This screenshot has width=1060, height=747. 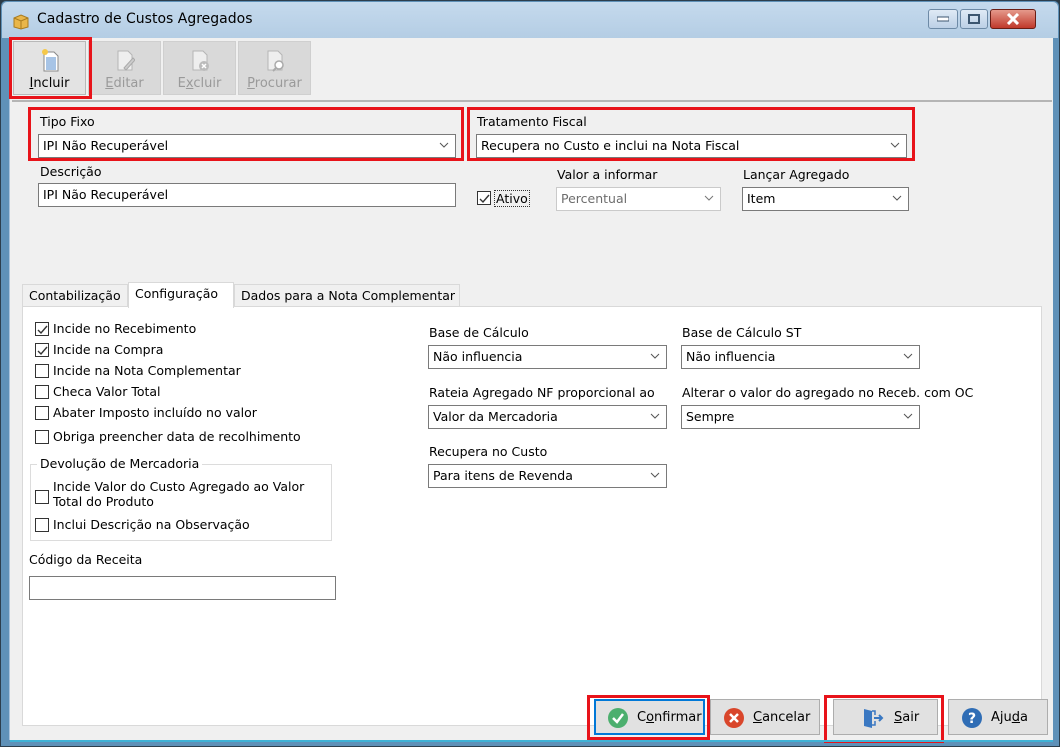 I want to click on alterar-valor-value: Sempre, so click(x=710, y=416).